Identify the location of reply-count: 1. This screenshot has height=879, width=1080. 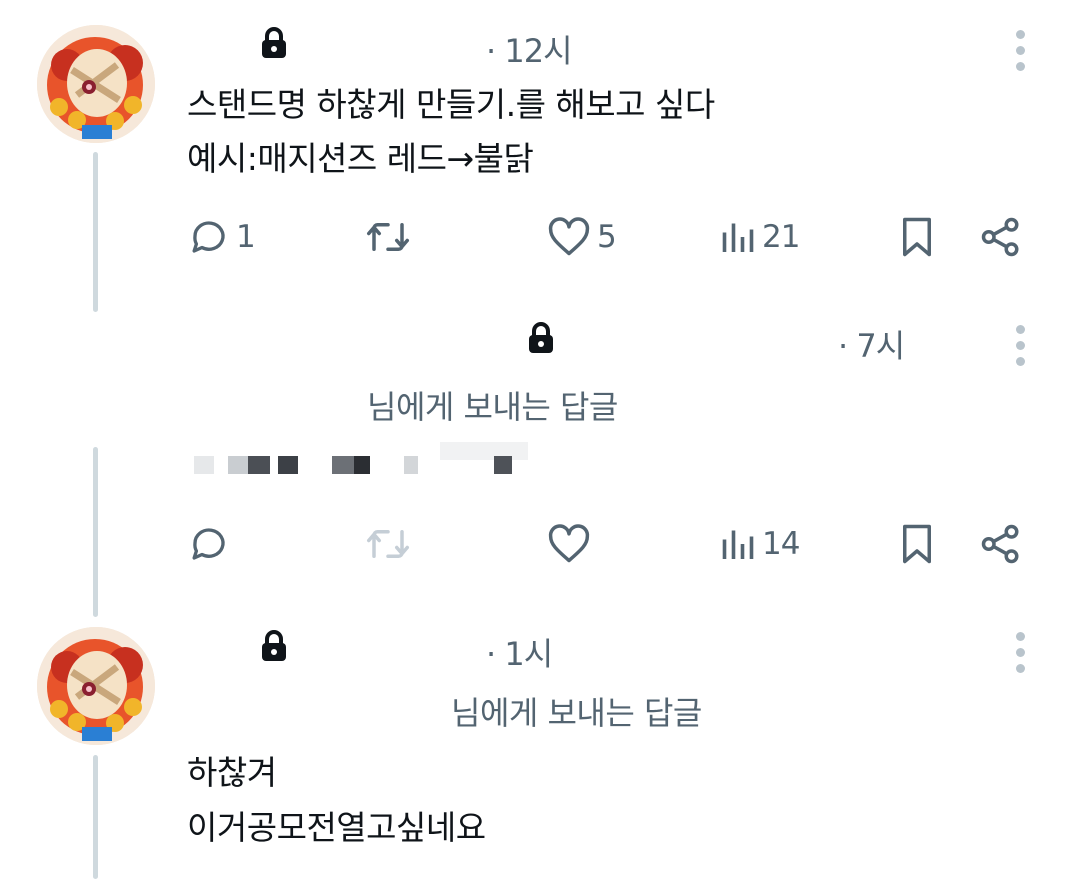
(246, 237).